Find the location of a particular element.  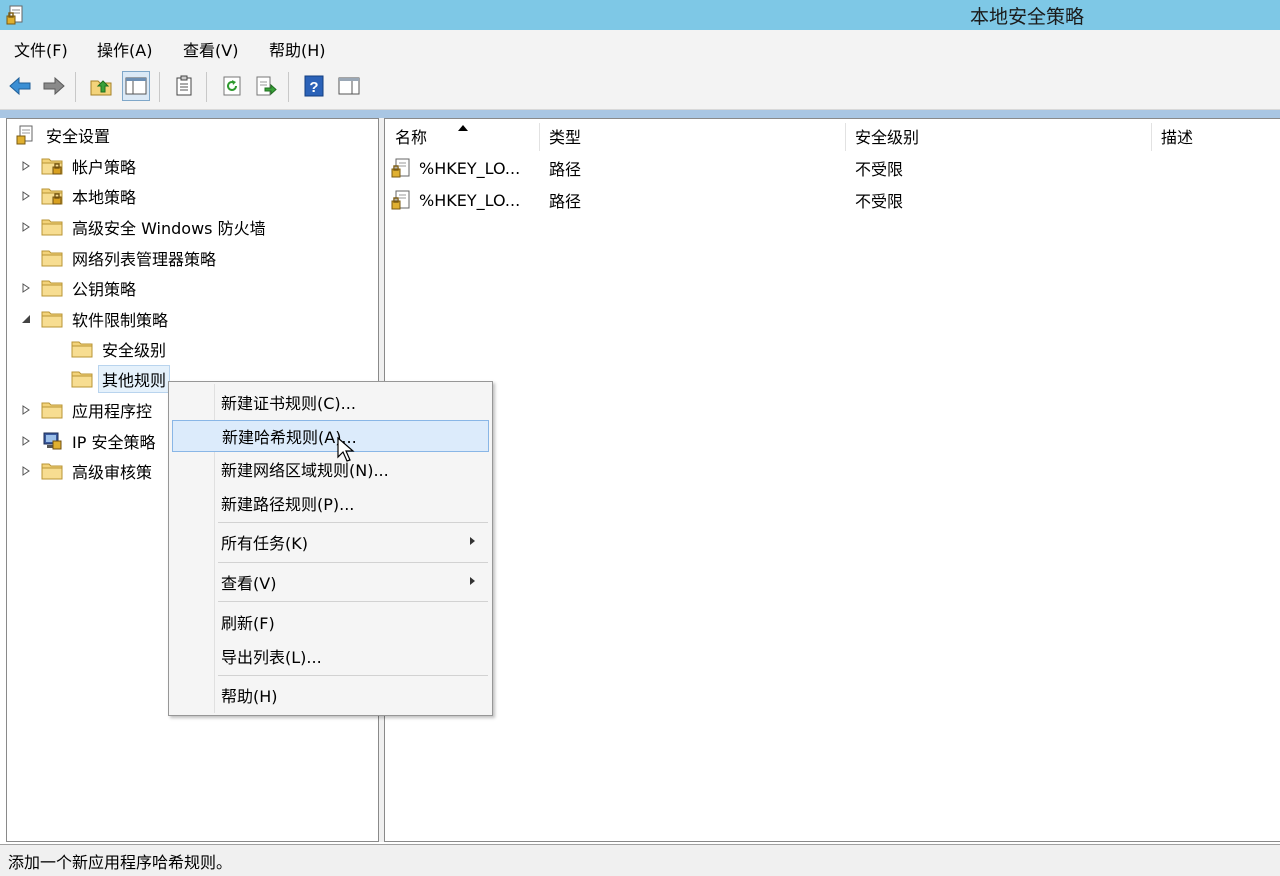

cell-security-level: 不受限 is located at coordinates (879, 169).